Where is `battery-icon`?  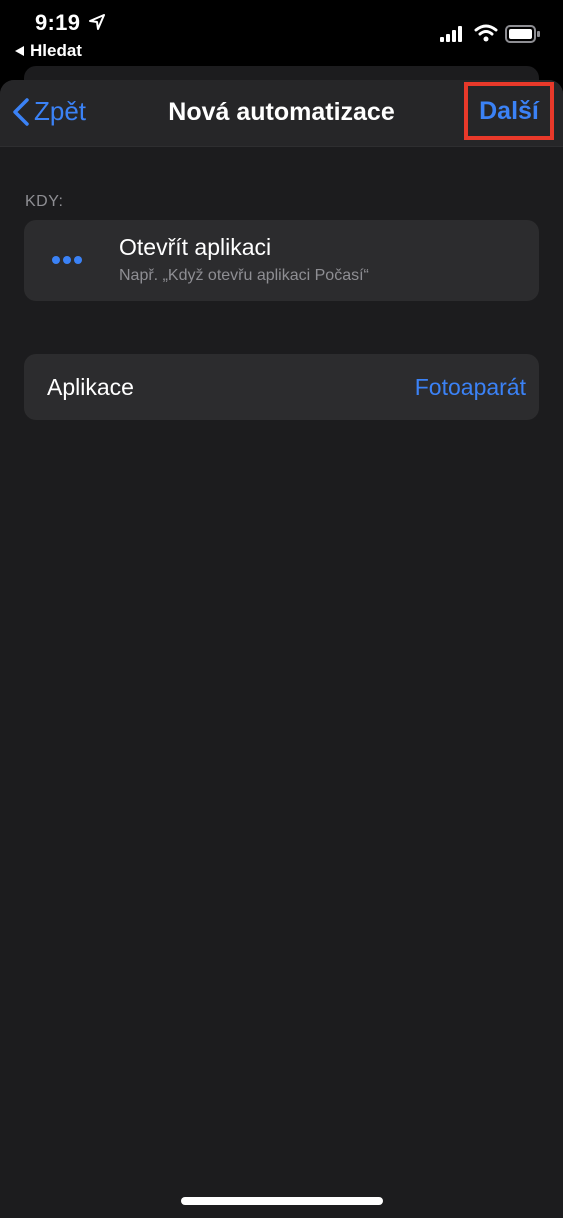
battery-icon is located at coordinates (522, 34).